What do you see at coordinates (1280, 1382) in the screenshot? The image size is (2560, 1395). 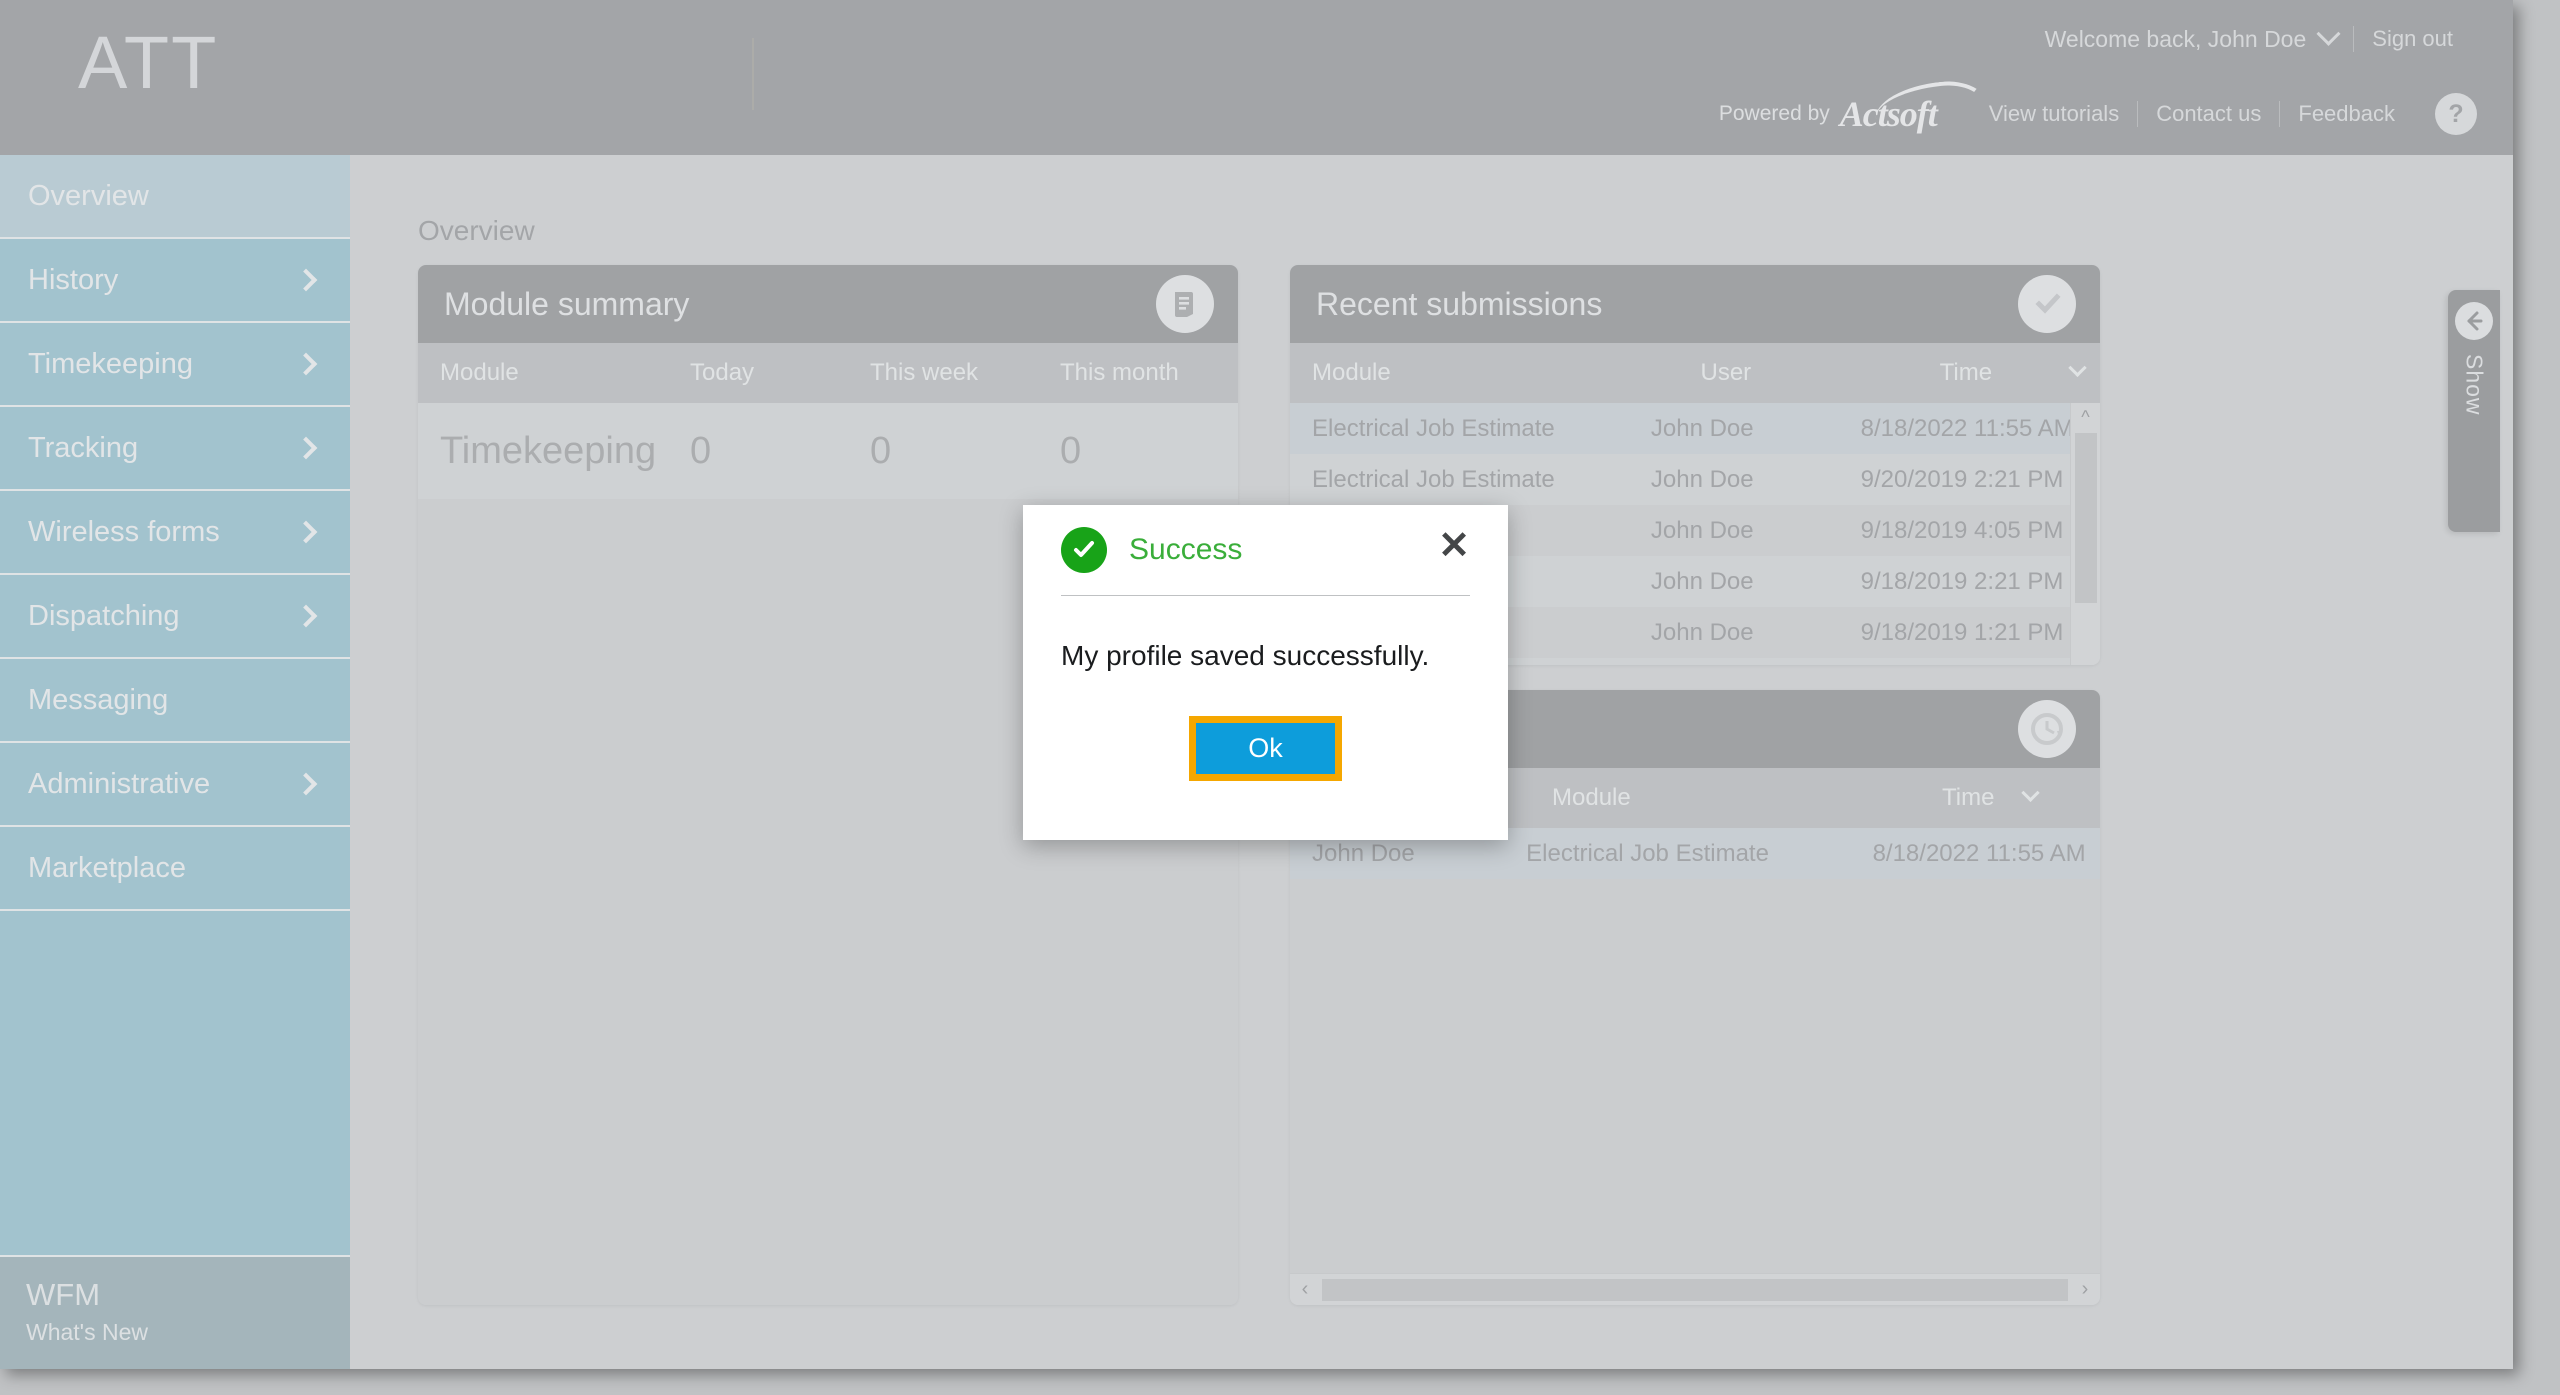 I see `window-bottom-gutter` at bounding box center [1280, 1382].